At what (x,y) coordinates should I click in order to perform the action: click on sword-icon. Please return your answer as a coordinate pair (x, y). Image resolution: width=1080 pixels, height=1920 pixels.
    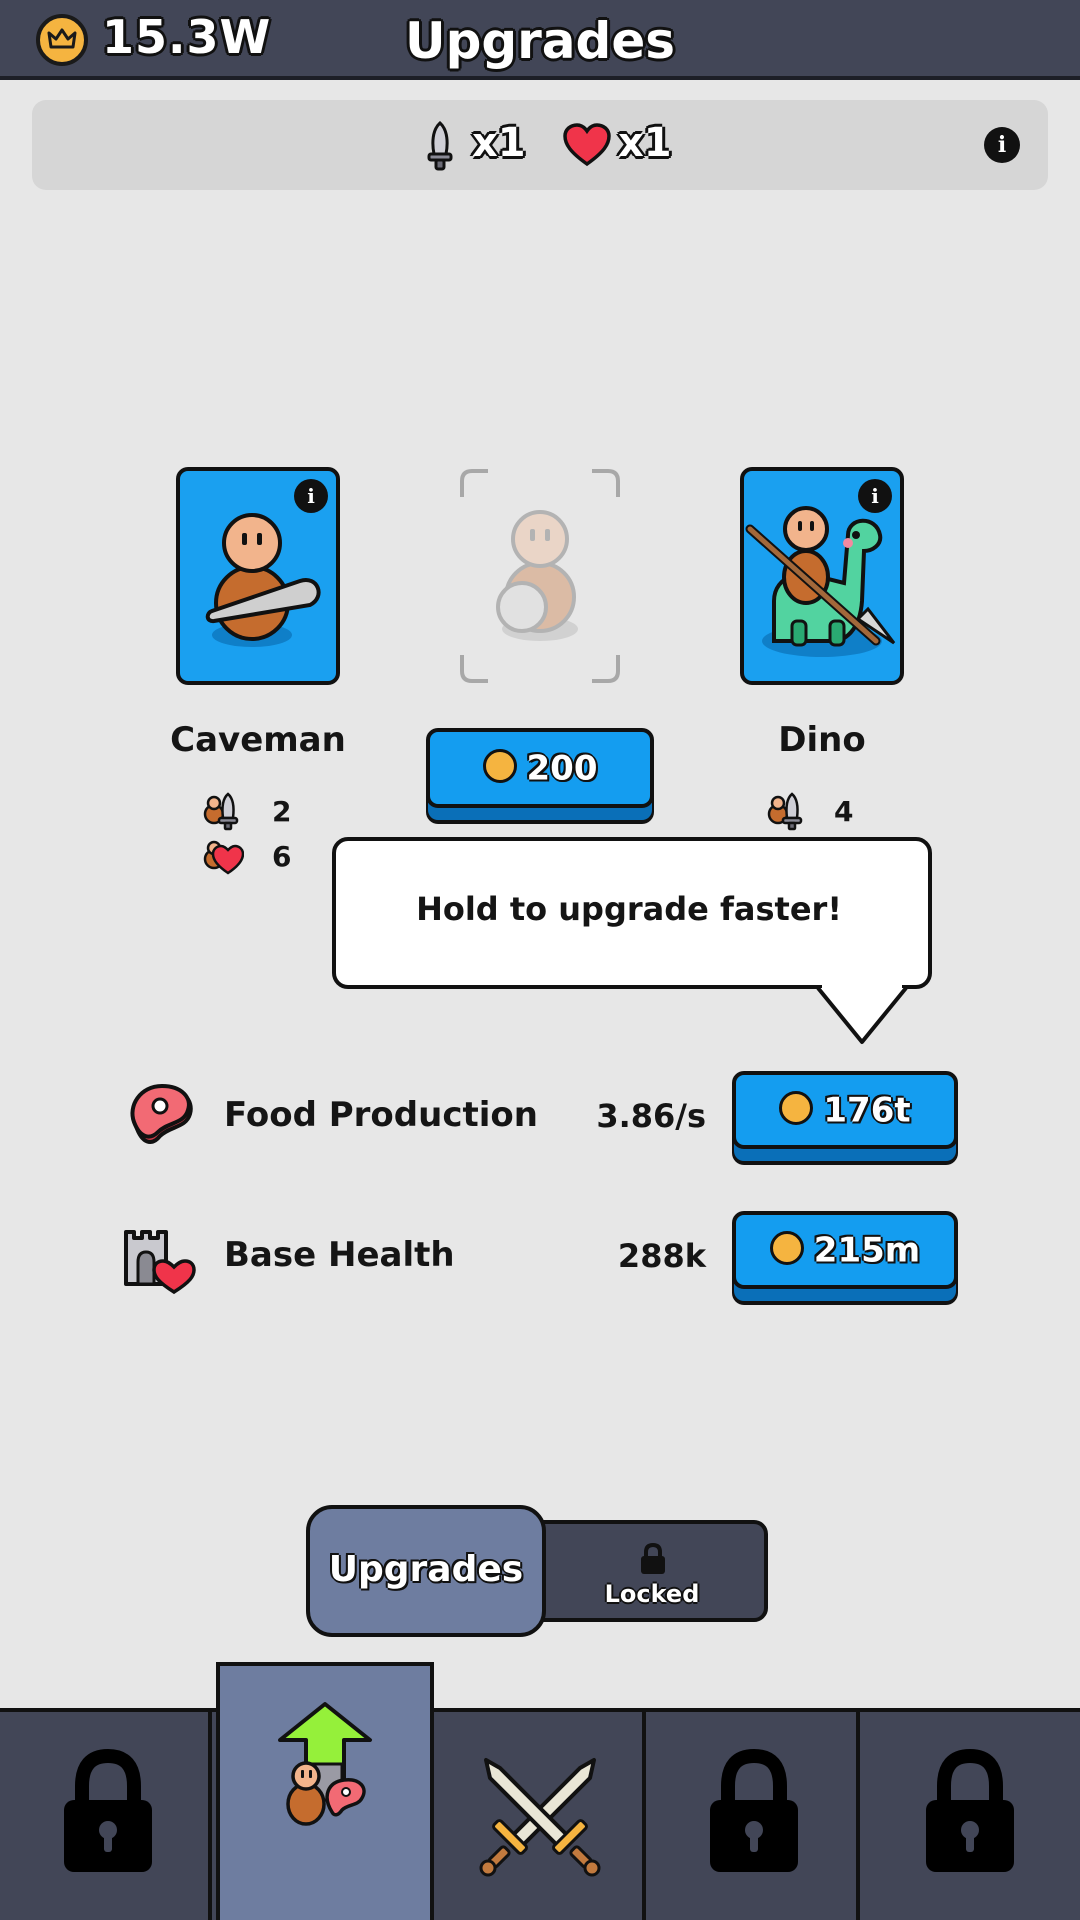
    Looking at the image, I should click on (440, 146).